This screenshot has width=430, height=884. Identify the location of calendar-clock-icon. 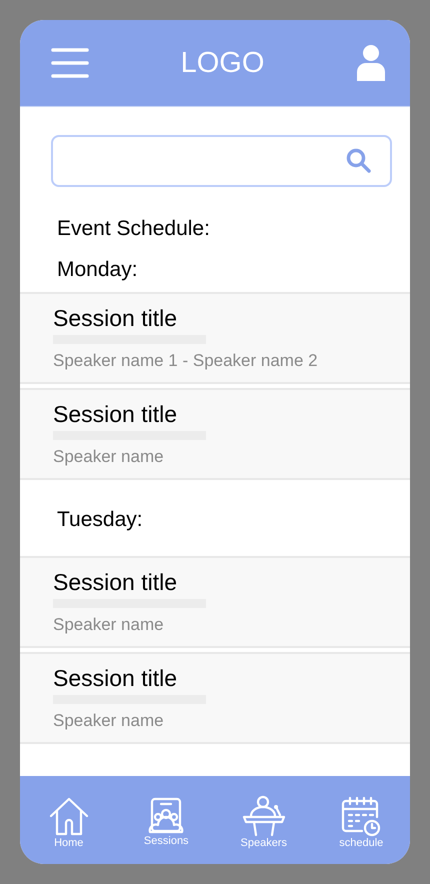
(361, 816).